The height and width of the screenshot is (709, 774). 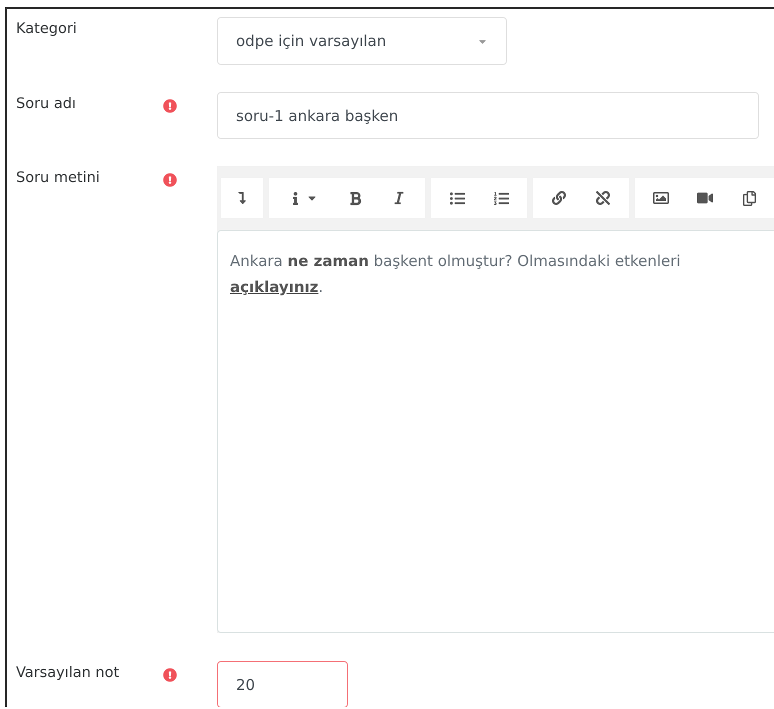 I want to click on field-label: Soru metini, so click(x=58, y=177).